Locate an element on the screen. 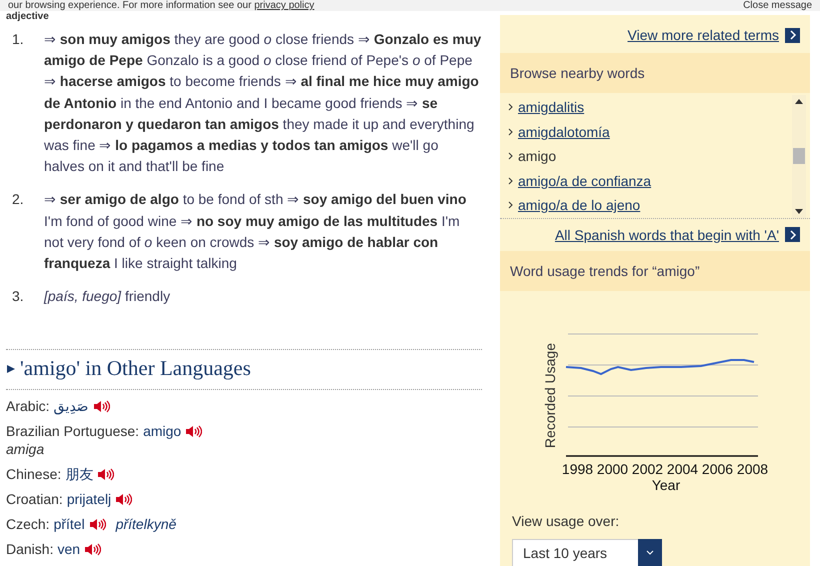 The width and height of the screenshot is (820, 566). feminine-form: přítelkyně is located at coordinates (146, 524).